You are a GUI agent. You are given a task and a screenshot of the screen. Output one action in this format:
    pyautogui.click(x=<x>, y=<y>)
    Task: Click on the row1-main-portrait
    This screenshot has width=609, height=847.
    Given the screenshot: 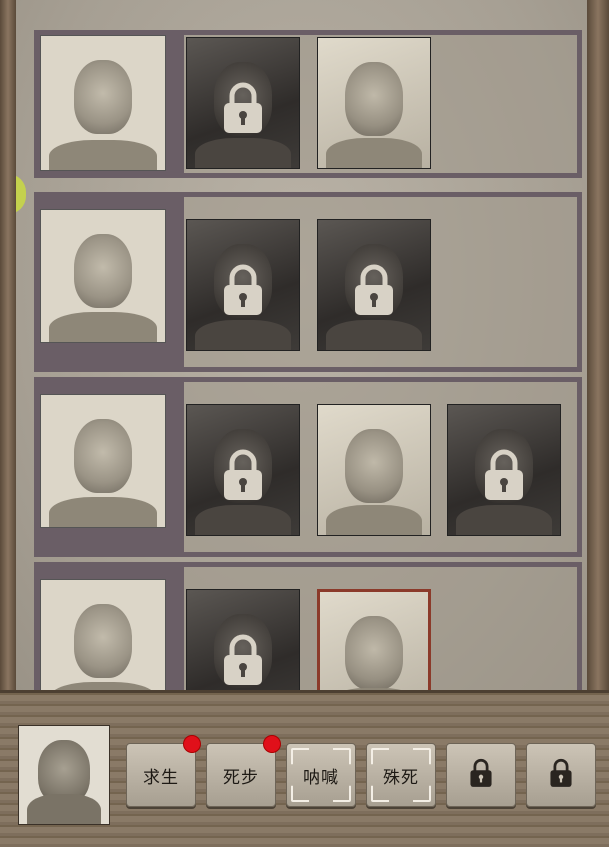 What is the action you would take?
    pyautogui.click(x=103, y=103)
    